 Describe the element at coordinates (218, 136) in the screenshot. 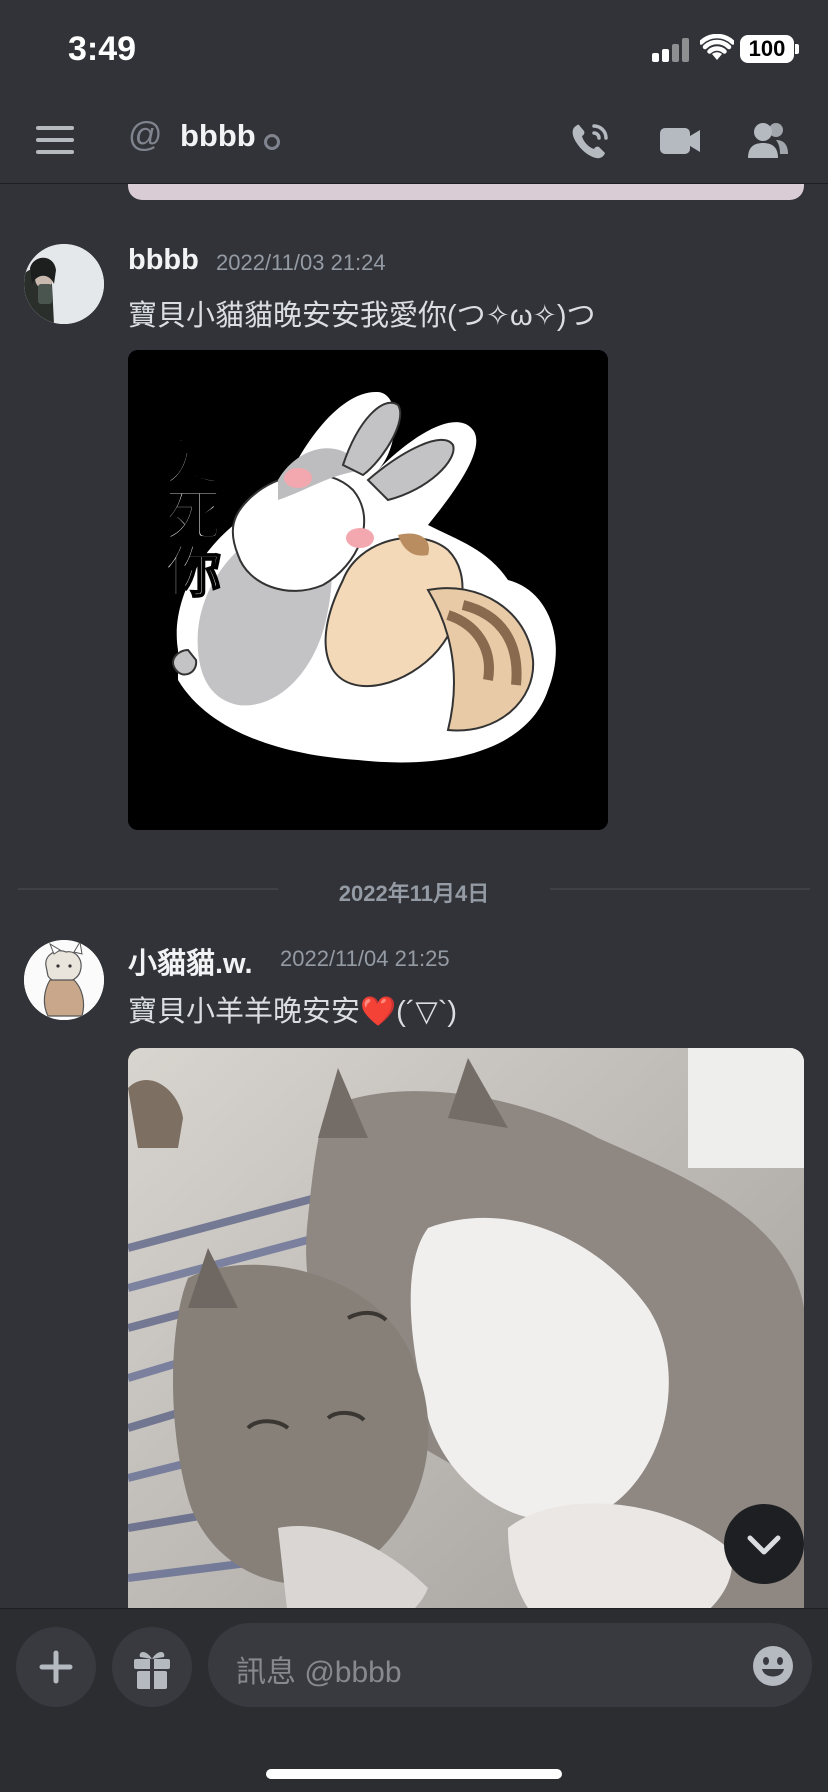

I see `channel-name: bbbb` at that location.